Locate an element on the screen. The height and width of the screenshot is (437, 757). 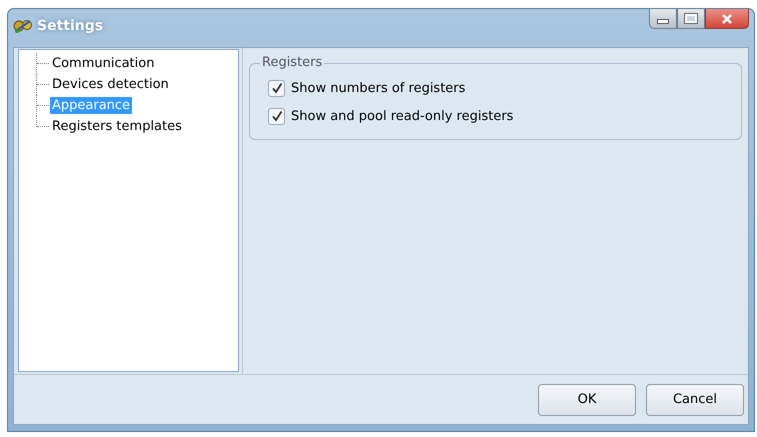
maximize-button is located at coordinates (691, 19).